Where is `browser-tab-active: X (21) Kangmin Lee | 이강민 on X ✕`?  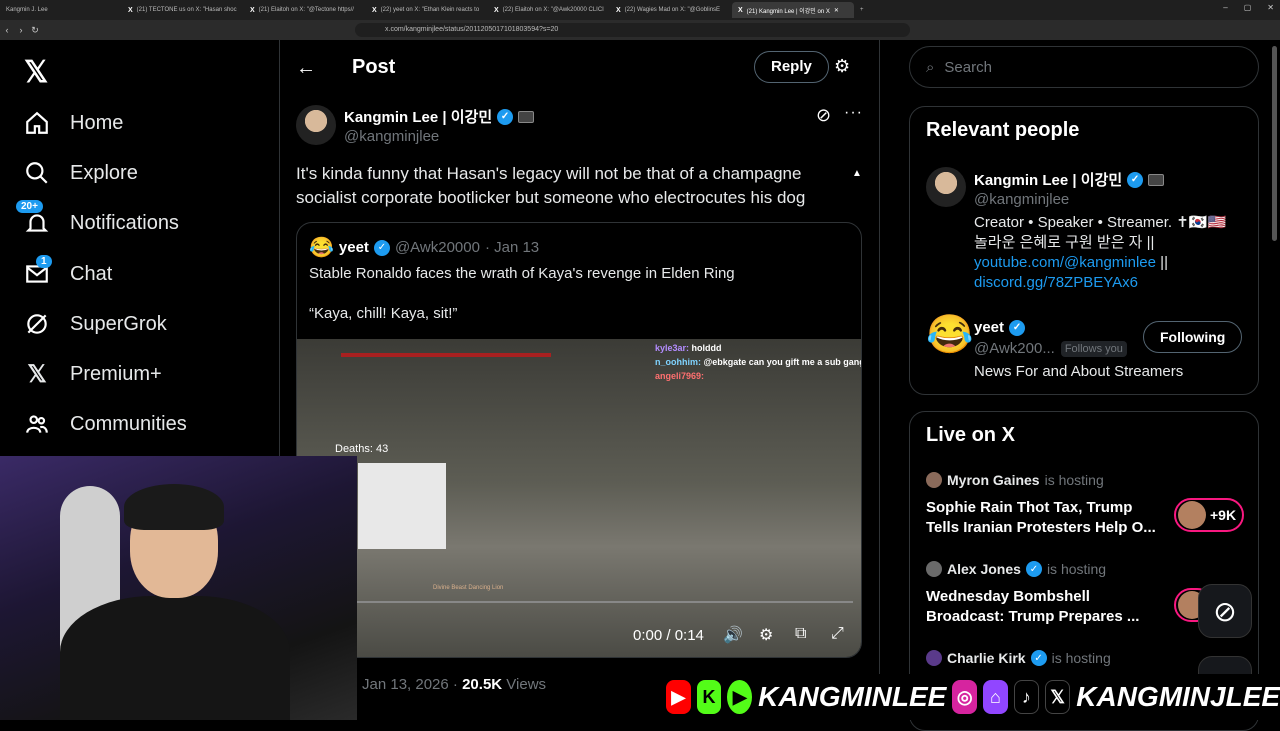 browser-tab-active: X (21) Kangmin Lee | 이강민 on X ✕ is located at coordinates (793, 10).